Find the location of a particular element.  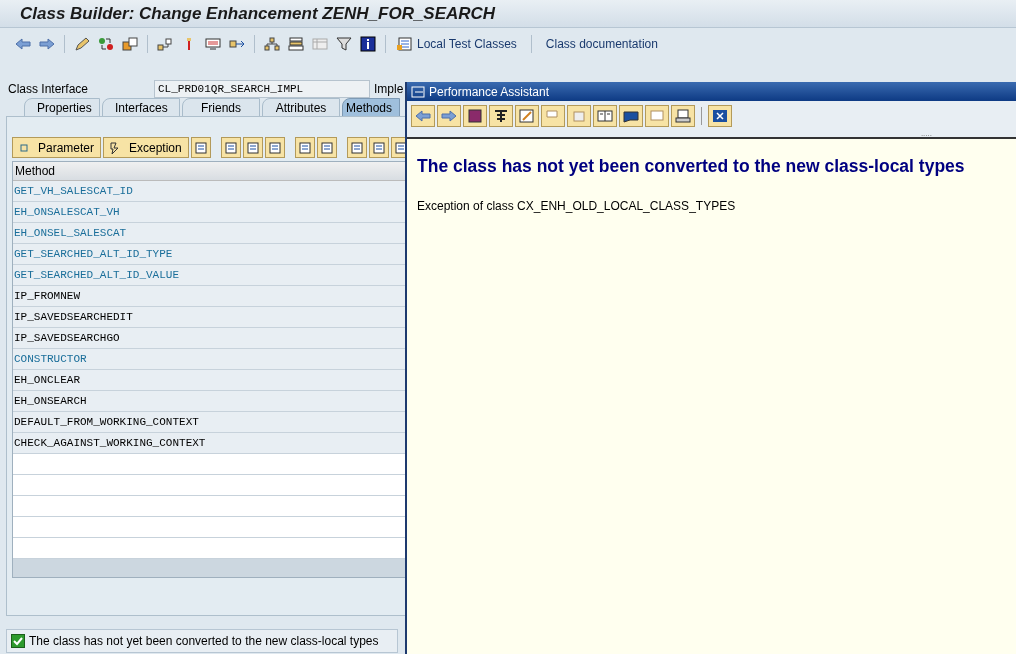

printer-icon is located at coordinates (683, 116).